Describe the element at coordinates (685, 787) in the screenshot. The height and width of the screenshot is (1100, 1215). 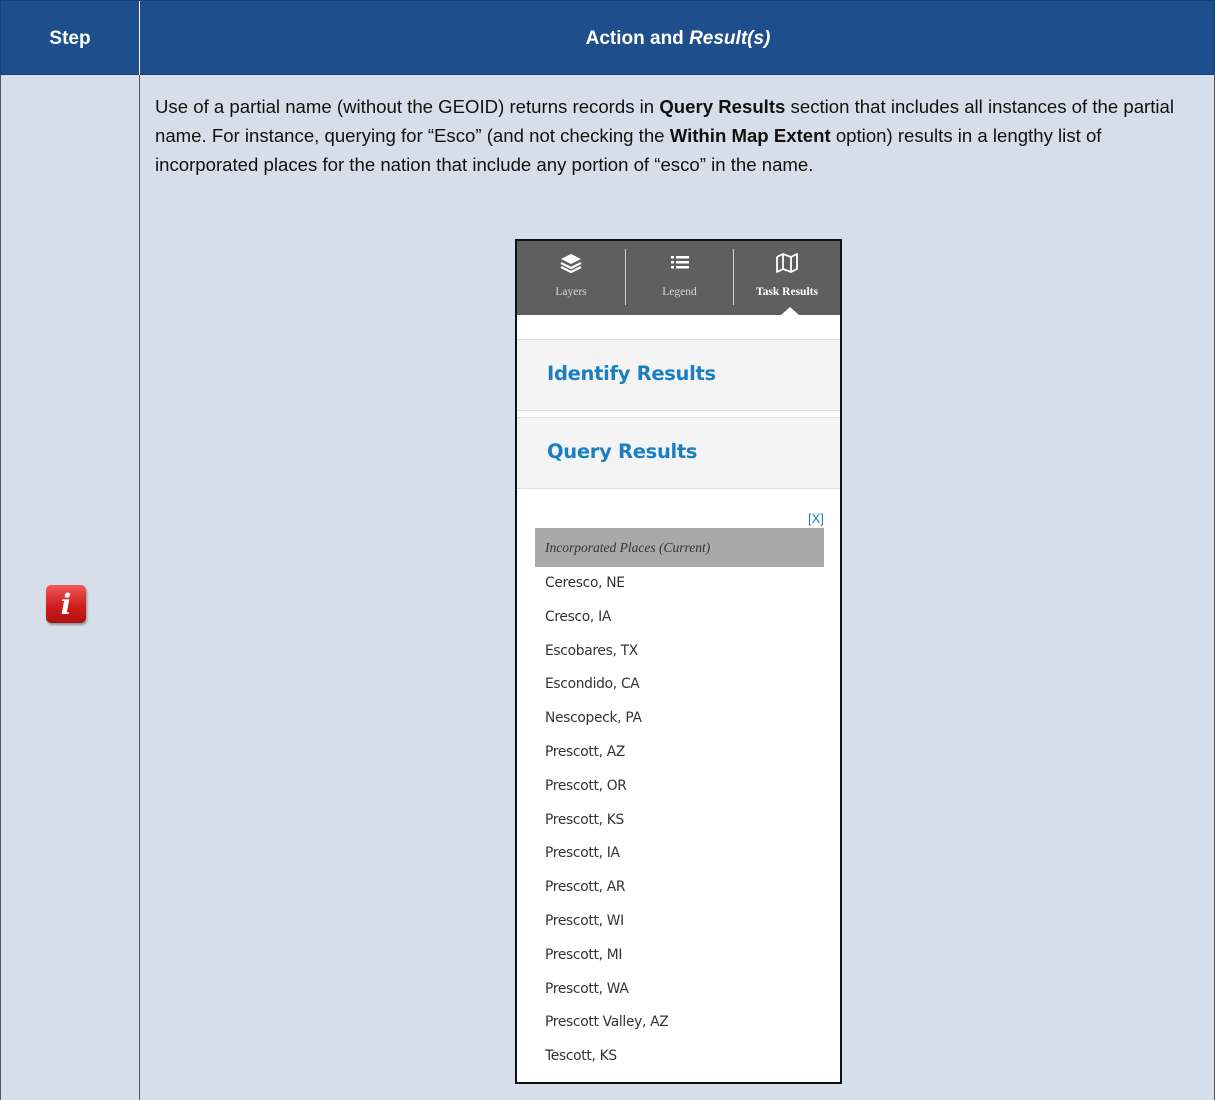
I see `list-item: Prescott, OR` at that location.